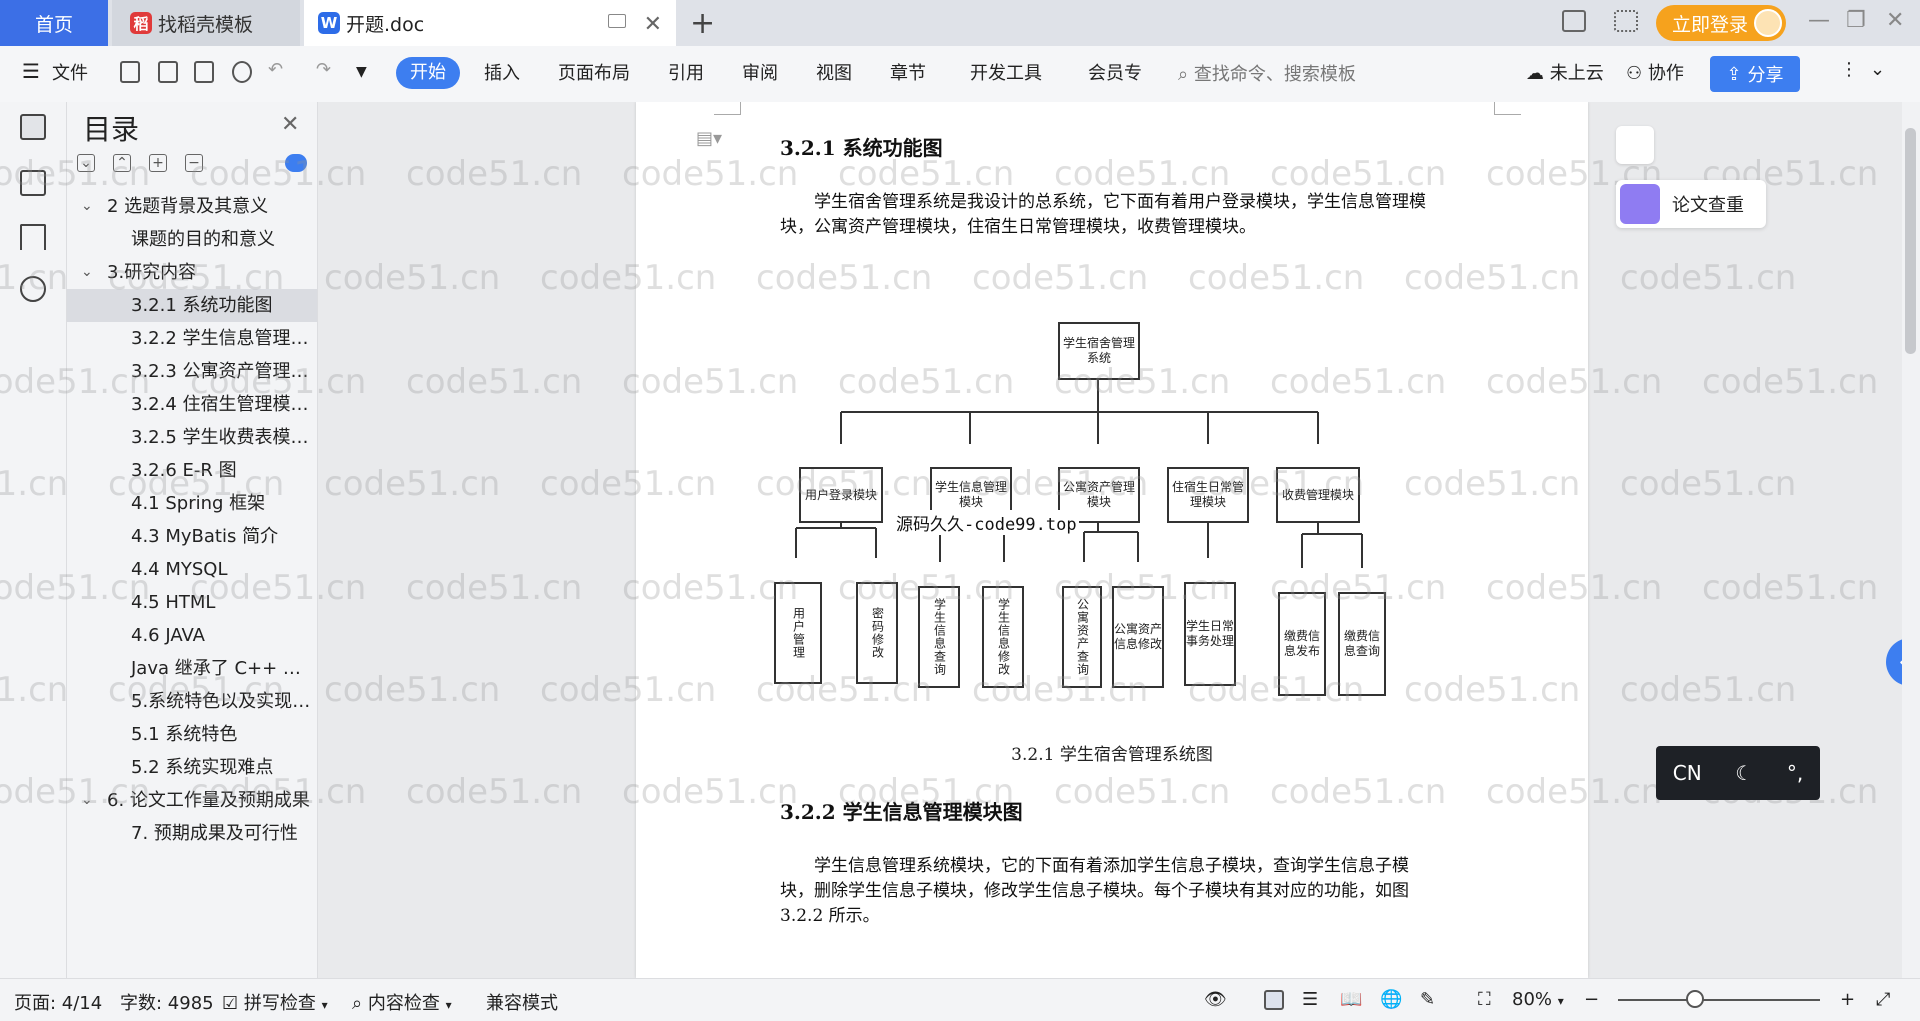 Image resolution: width=1920 pixels, height=1021 pixels. What do you see at coordinates (192, 536) in the screenshot?
I see `toc-item: 4.3 MyBatis 简介` at bounding box center [192, 536].